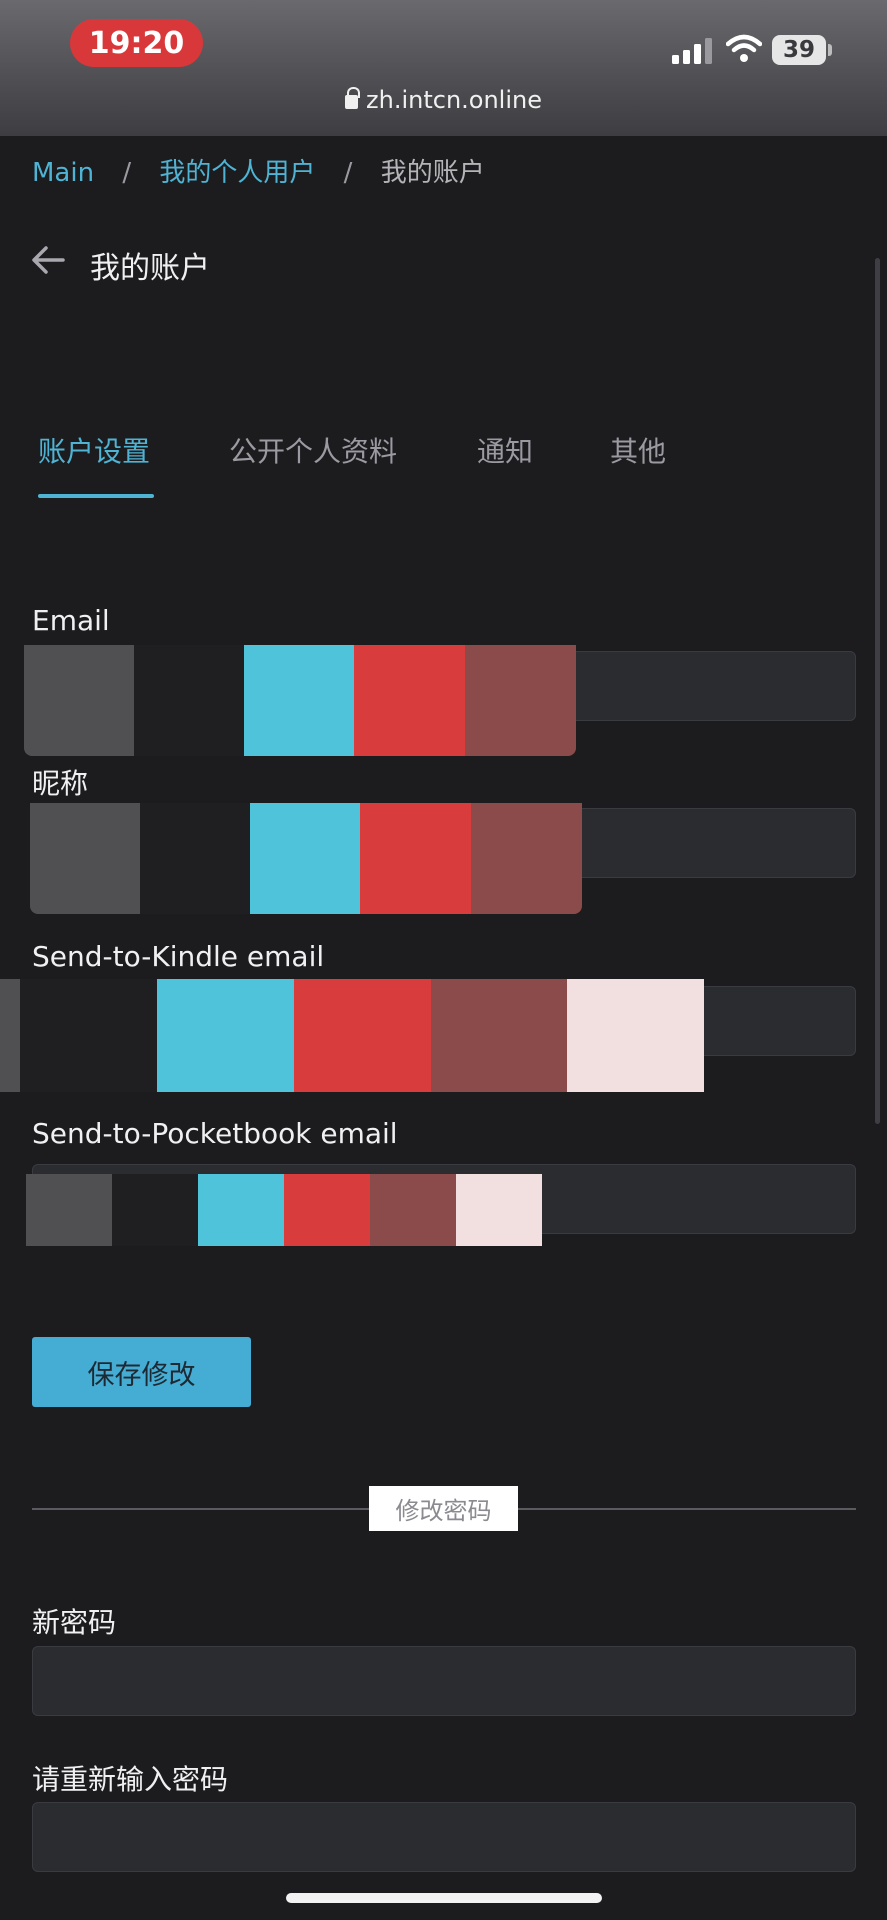  I want to click on wifi-icon, so click(744, 48).